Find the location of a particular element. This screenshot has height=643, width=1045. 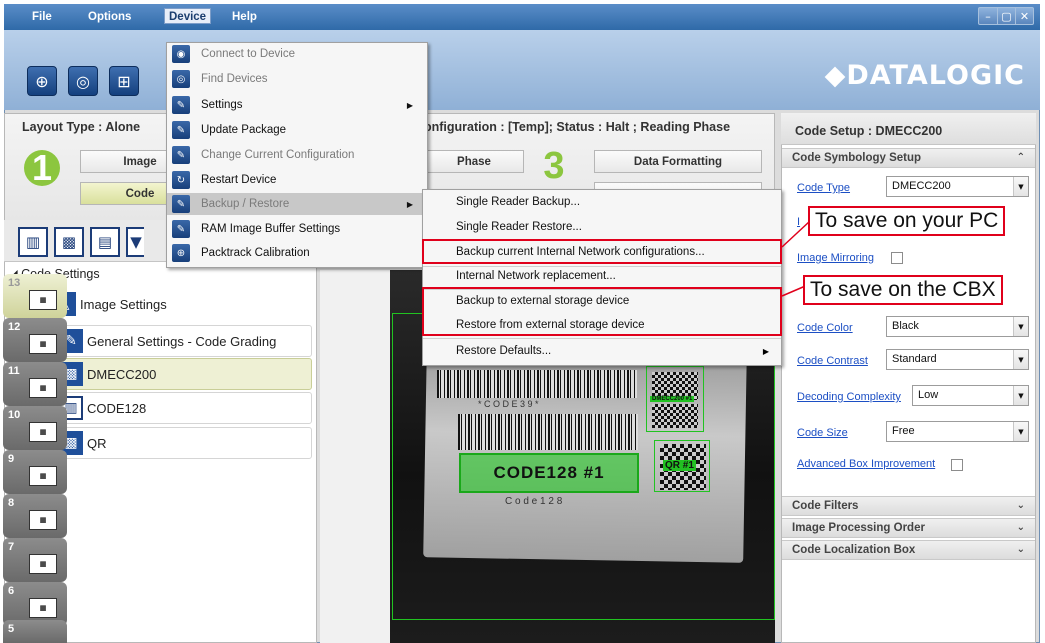

frame-thumbnail: 8 ▦ is located at coordinates (35, 516).